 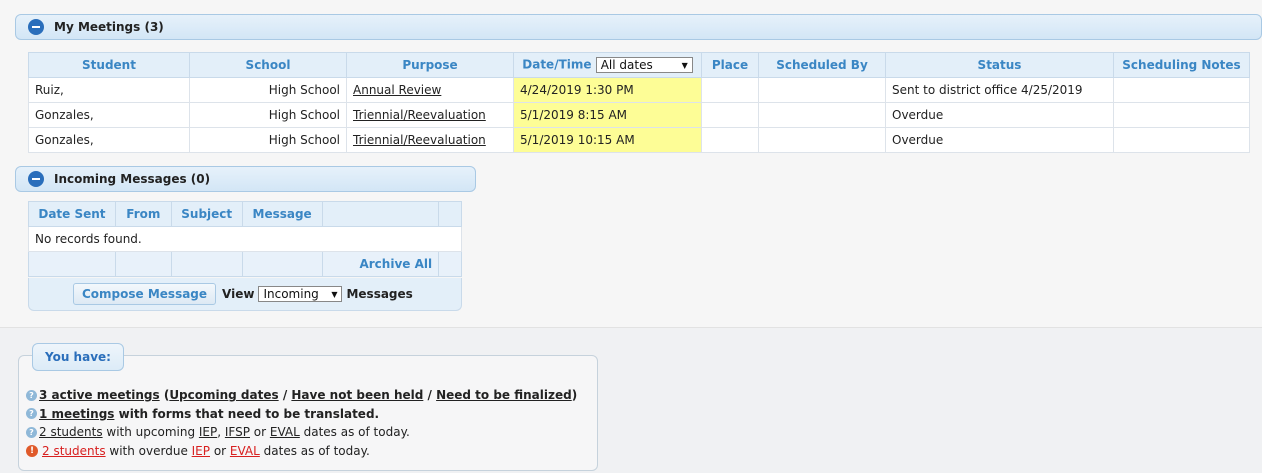 I want to click on purpose-cell: Triennial/Reevaluation, so click(x=430, y=140).